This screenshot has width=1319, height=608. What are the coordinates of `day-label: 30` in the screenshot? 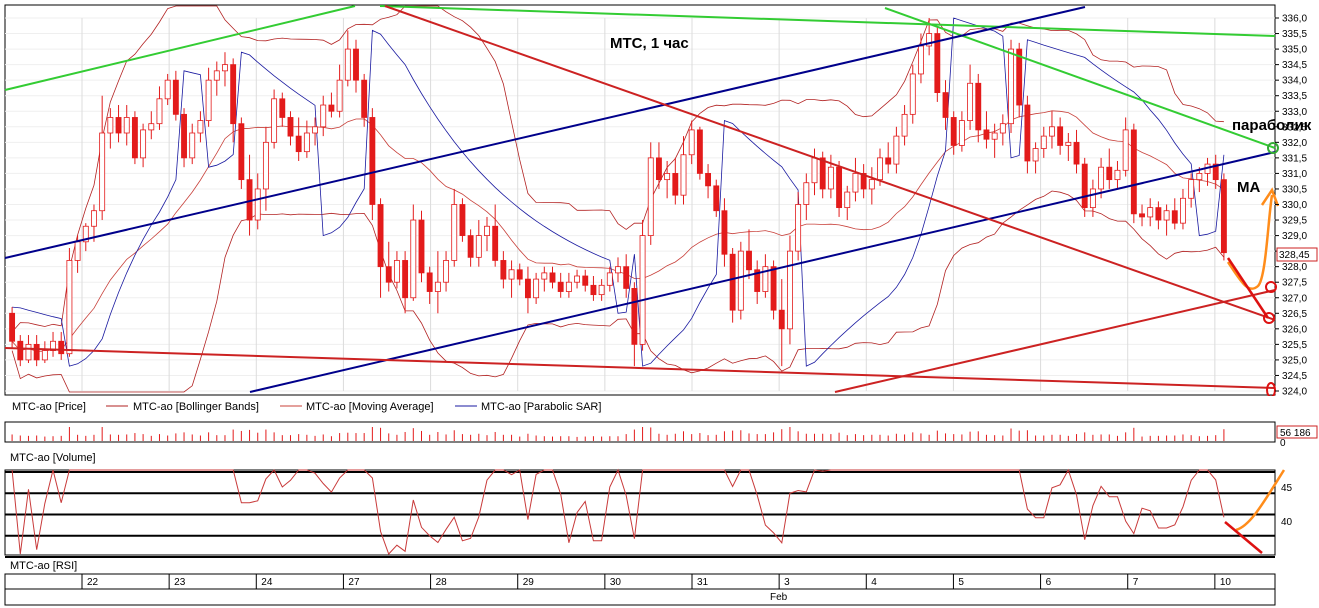 It's located at (616, 582).